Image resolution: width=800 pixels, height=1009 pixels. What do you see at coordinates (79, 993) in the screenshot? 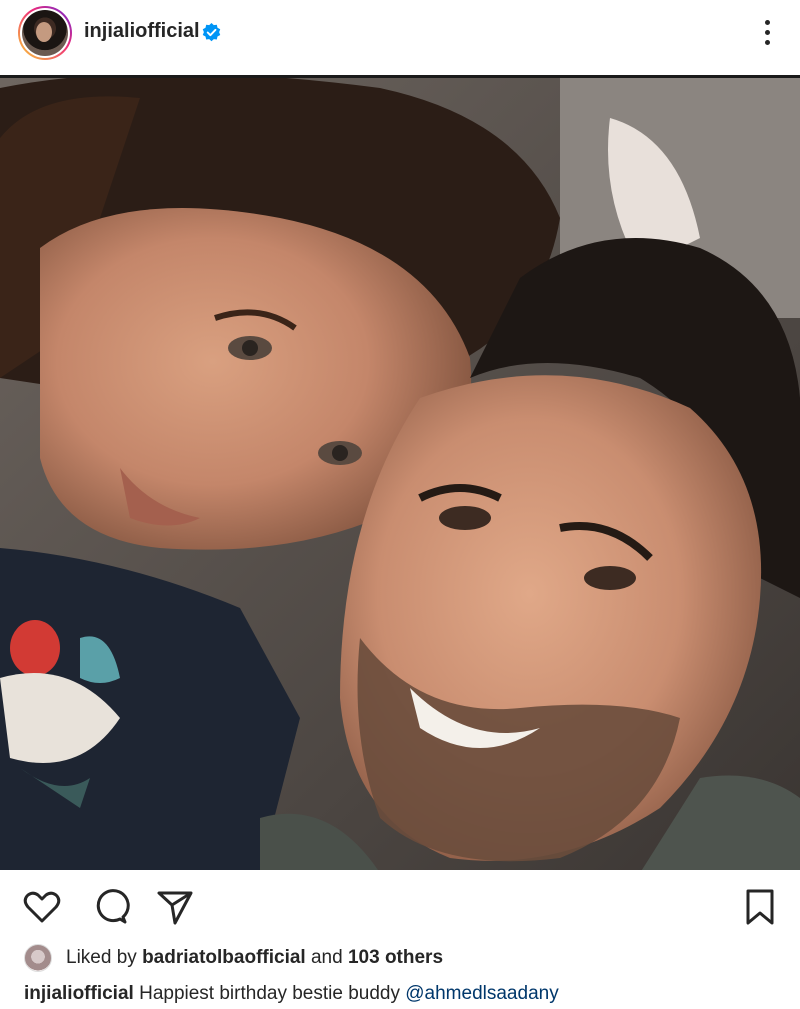
I see `caption-username: injialiofficial` at bounding box center [79, 993].